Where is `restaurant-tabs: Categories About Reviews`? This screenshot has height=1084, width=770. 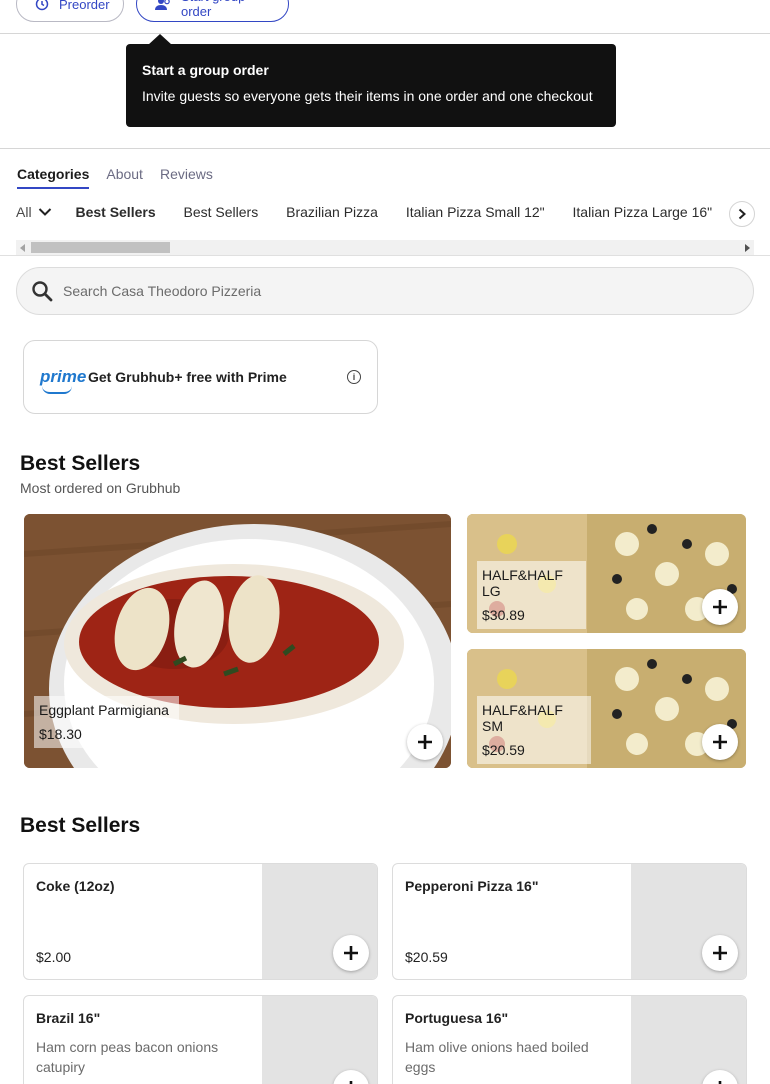
restaurant-tabs: Categories About Reviews is located at coordinates (115, 177).